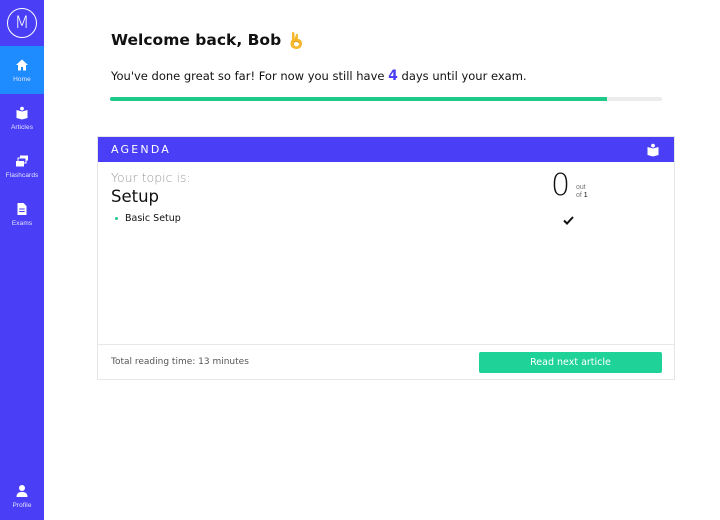  Describe the element at coordinates (570, 362) in the screenshot. I see `read-next-article-button: Read next article` at that location.